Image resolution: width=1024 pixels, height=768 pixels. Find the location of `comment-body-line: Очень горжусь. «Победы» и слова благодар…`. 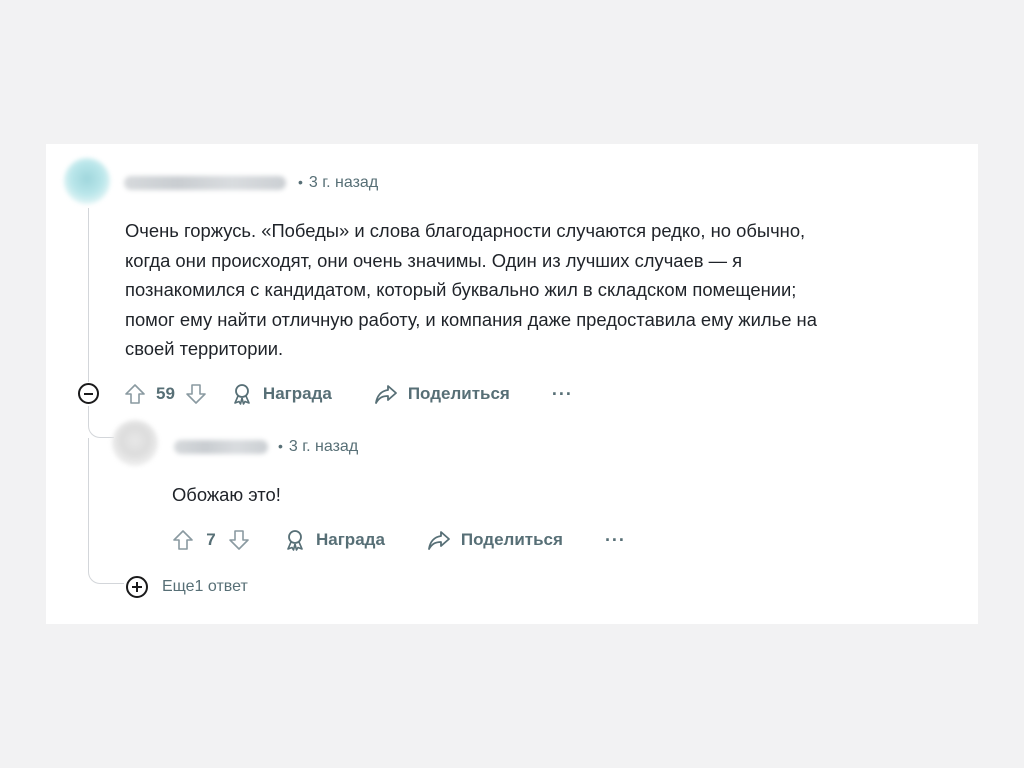

comment-body-line: Очень горжусь. «Победы» и слова благодар… is located at coordinates (465, 230).